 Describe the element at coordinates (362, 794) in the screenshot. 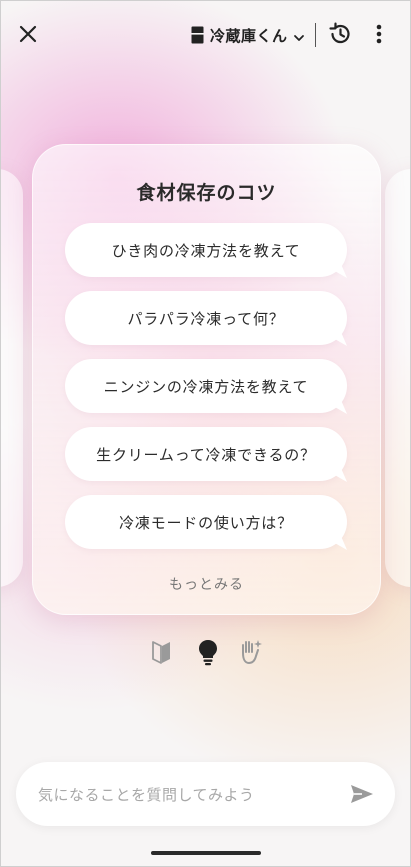

I see `send-button` at that location.